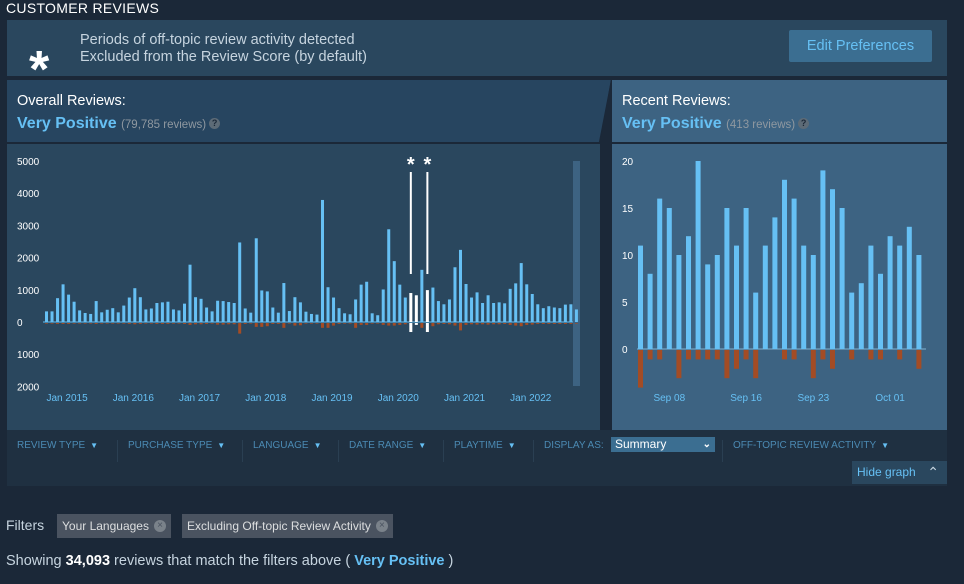 Image resolution: width=964 pixels, height=584 pixels. What do you see at coordinates (287, 526) in the screenshot?
I see `filter-tag-offtopic: Excluding Off-topic Review Activity ×` at bounding box center [287, 526].